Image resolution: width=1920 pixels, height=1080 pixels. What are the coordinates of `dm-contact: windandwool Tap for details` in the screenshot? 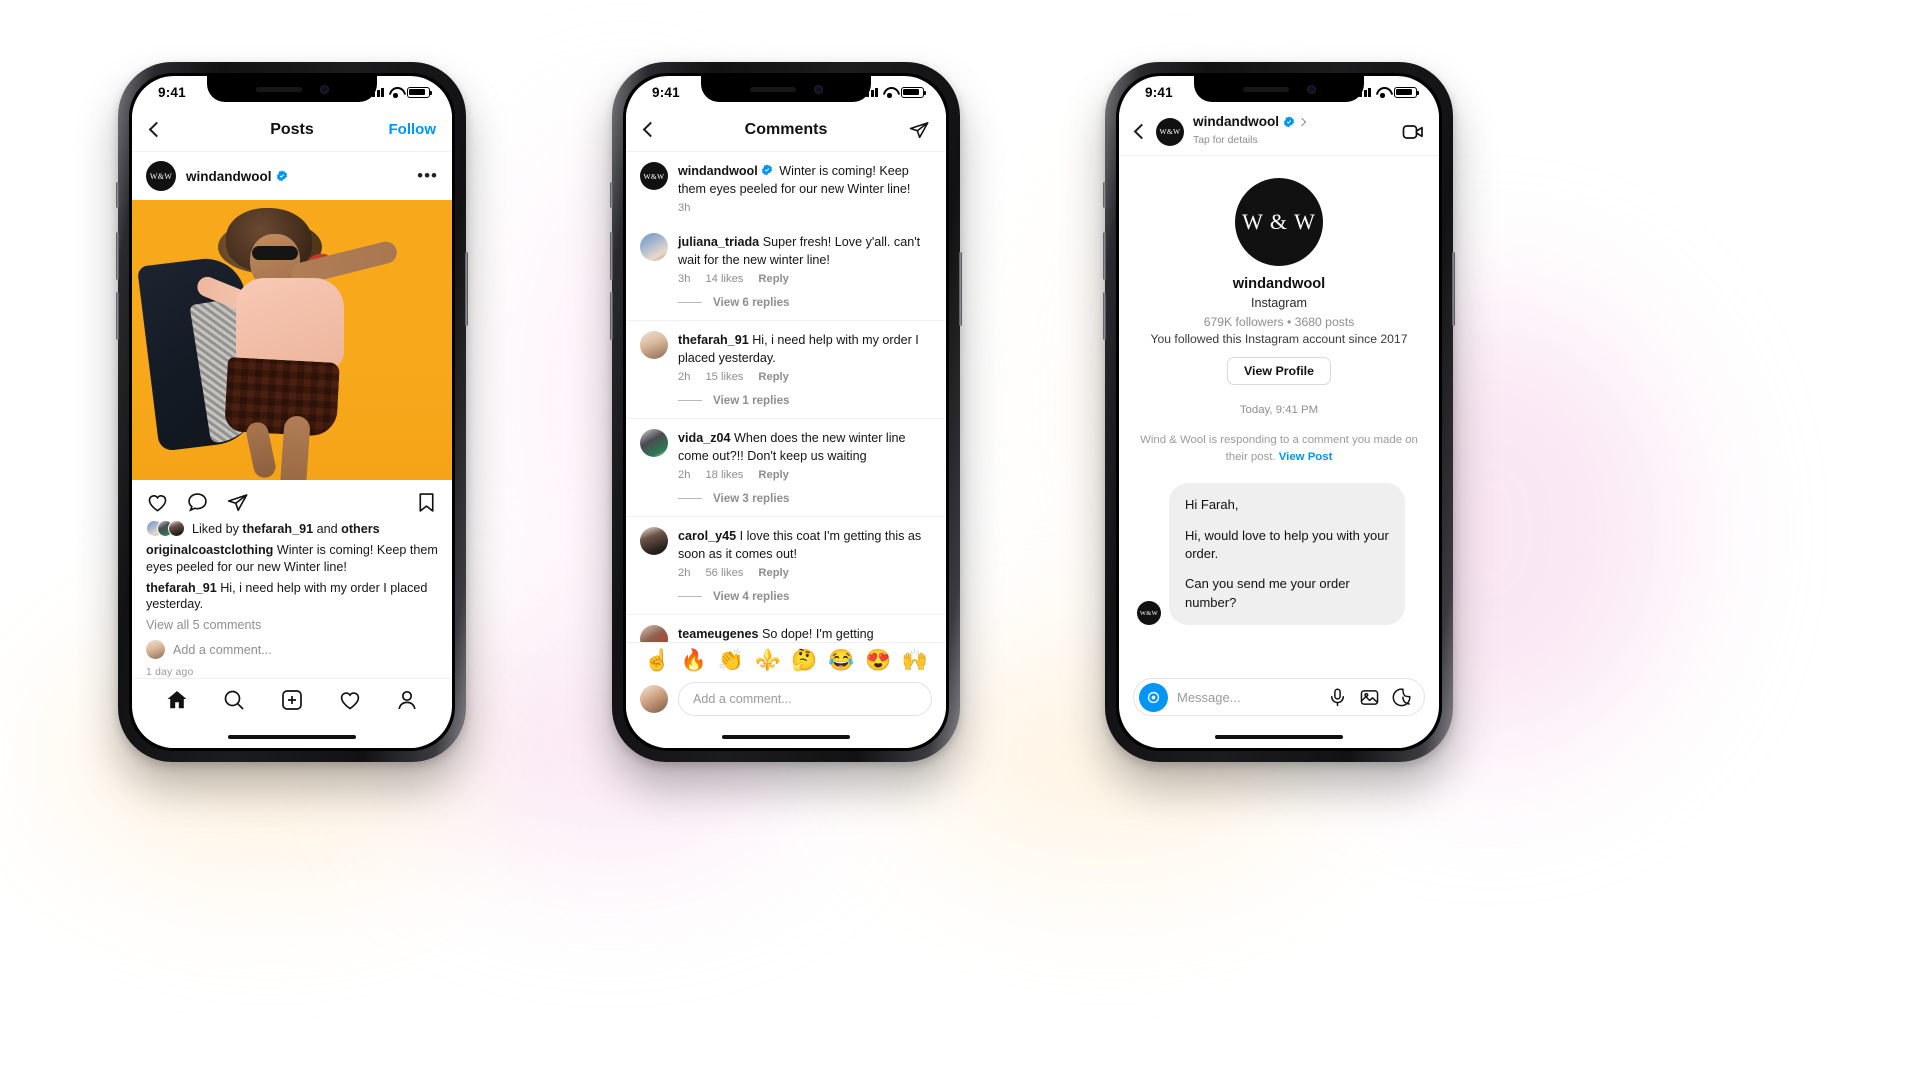 It's located at (1250, 131).